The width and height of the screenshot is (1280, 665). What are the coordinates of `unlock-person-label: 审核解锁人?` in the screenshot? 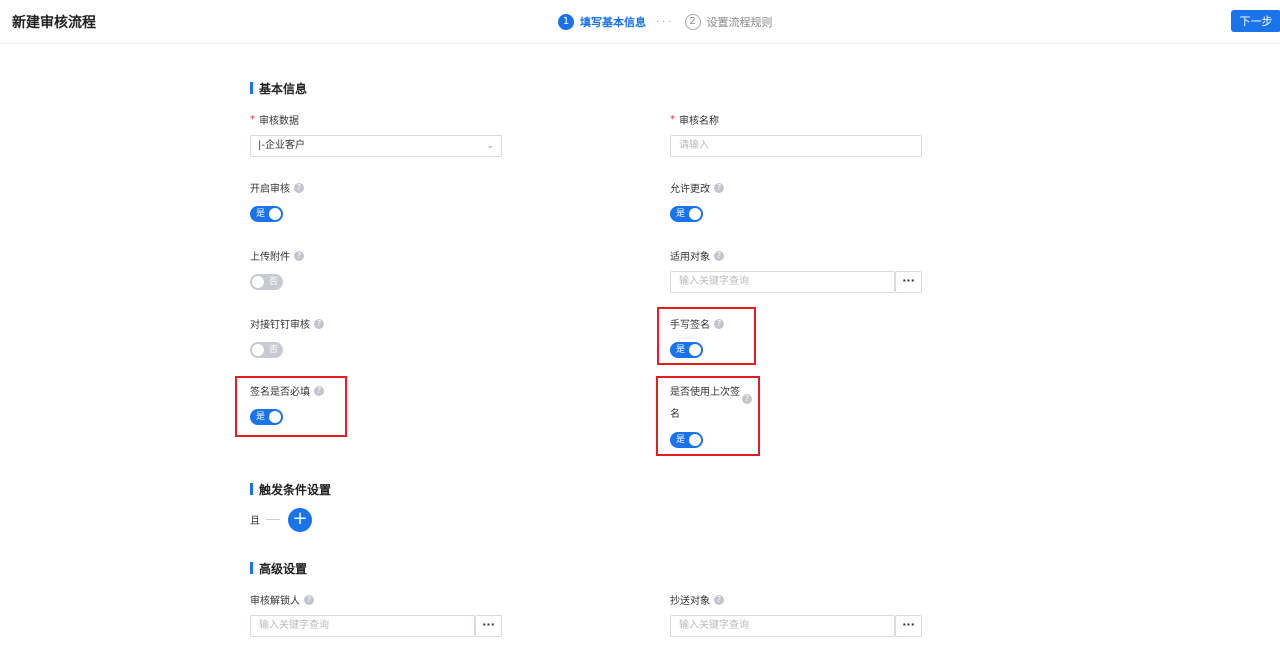 It's located at (282, 599).